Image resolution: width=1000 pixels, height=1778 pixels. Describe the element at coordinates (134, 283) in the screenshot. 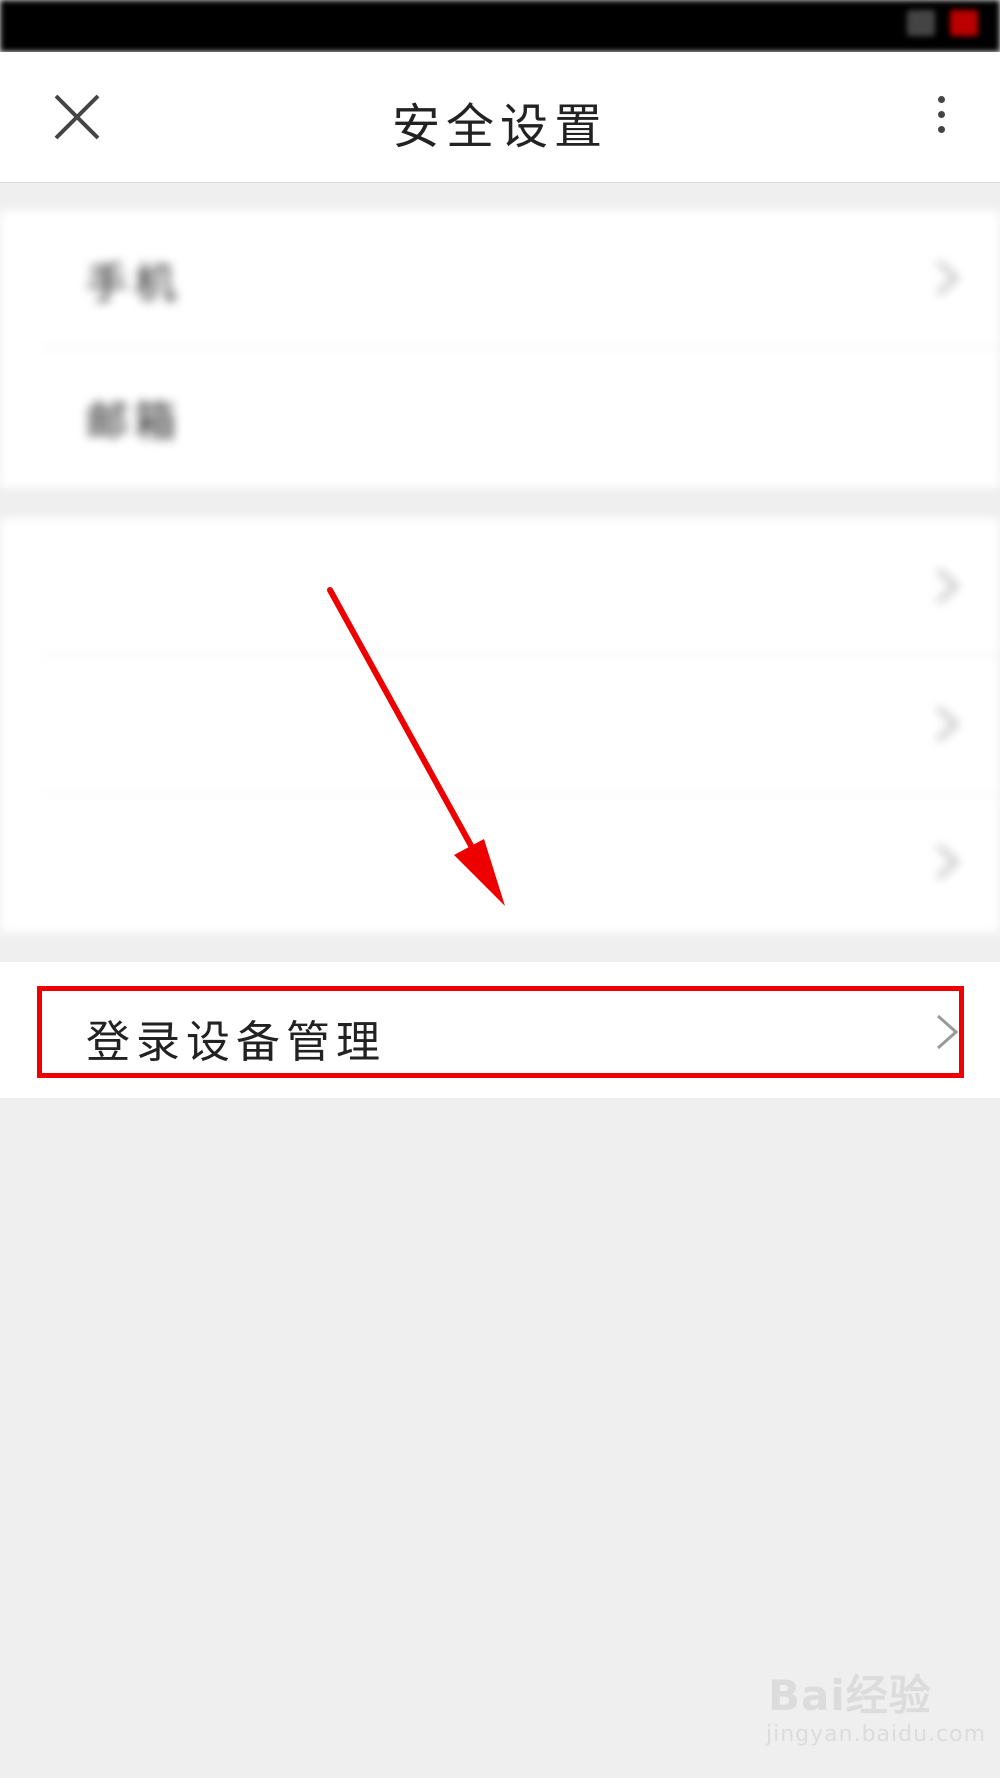

I see `row-label: 手机` at that location.